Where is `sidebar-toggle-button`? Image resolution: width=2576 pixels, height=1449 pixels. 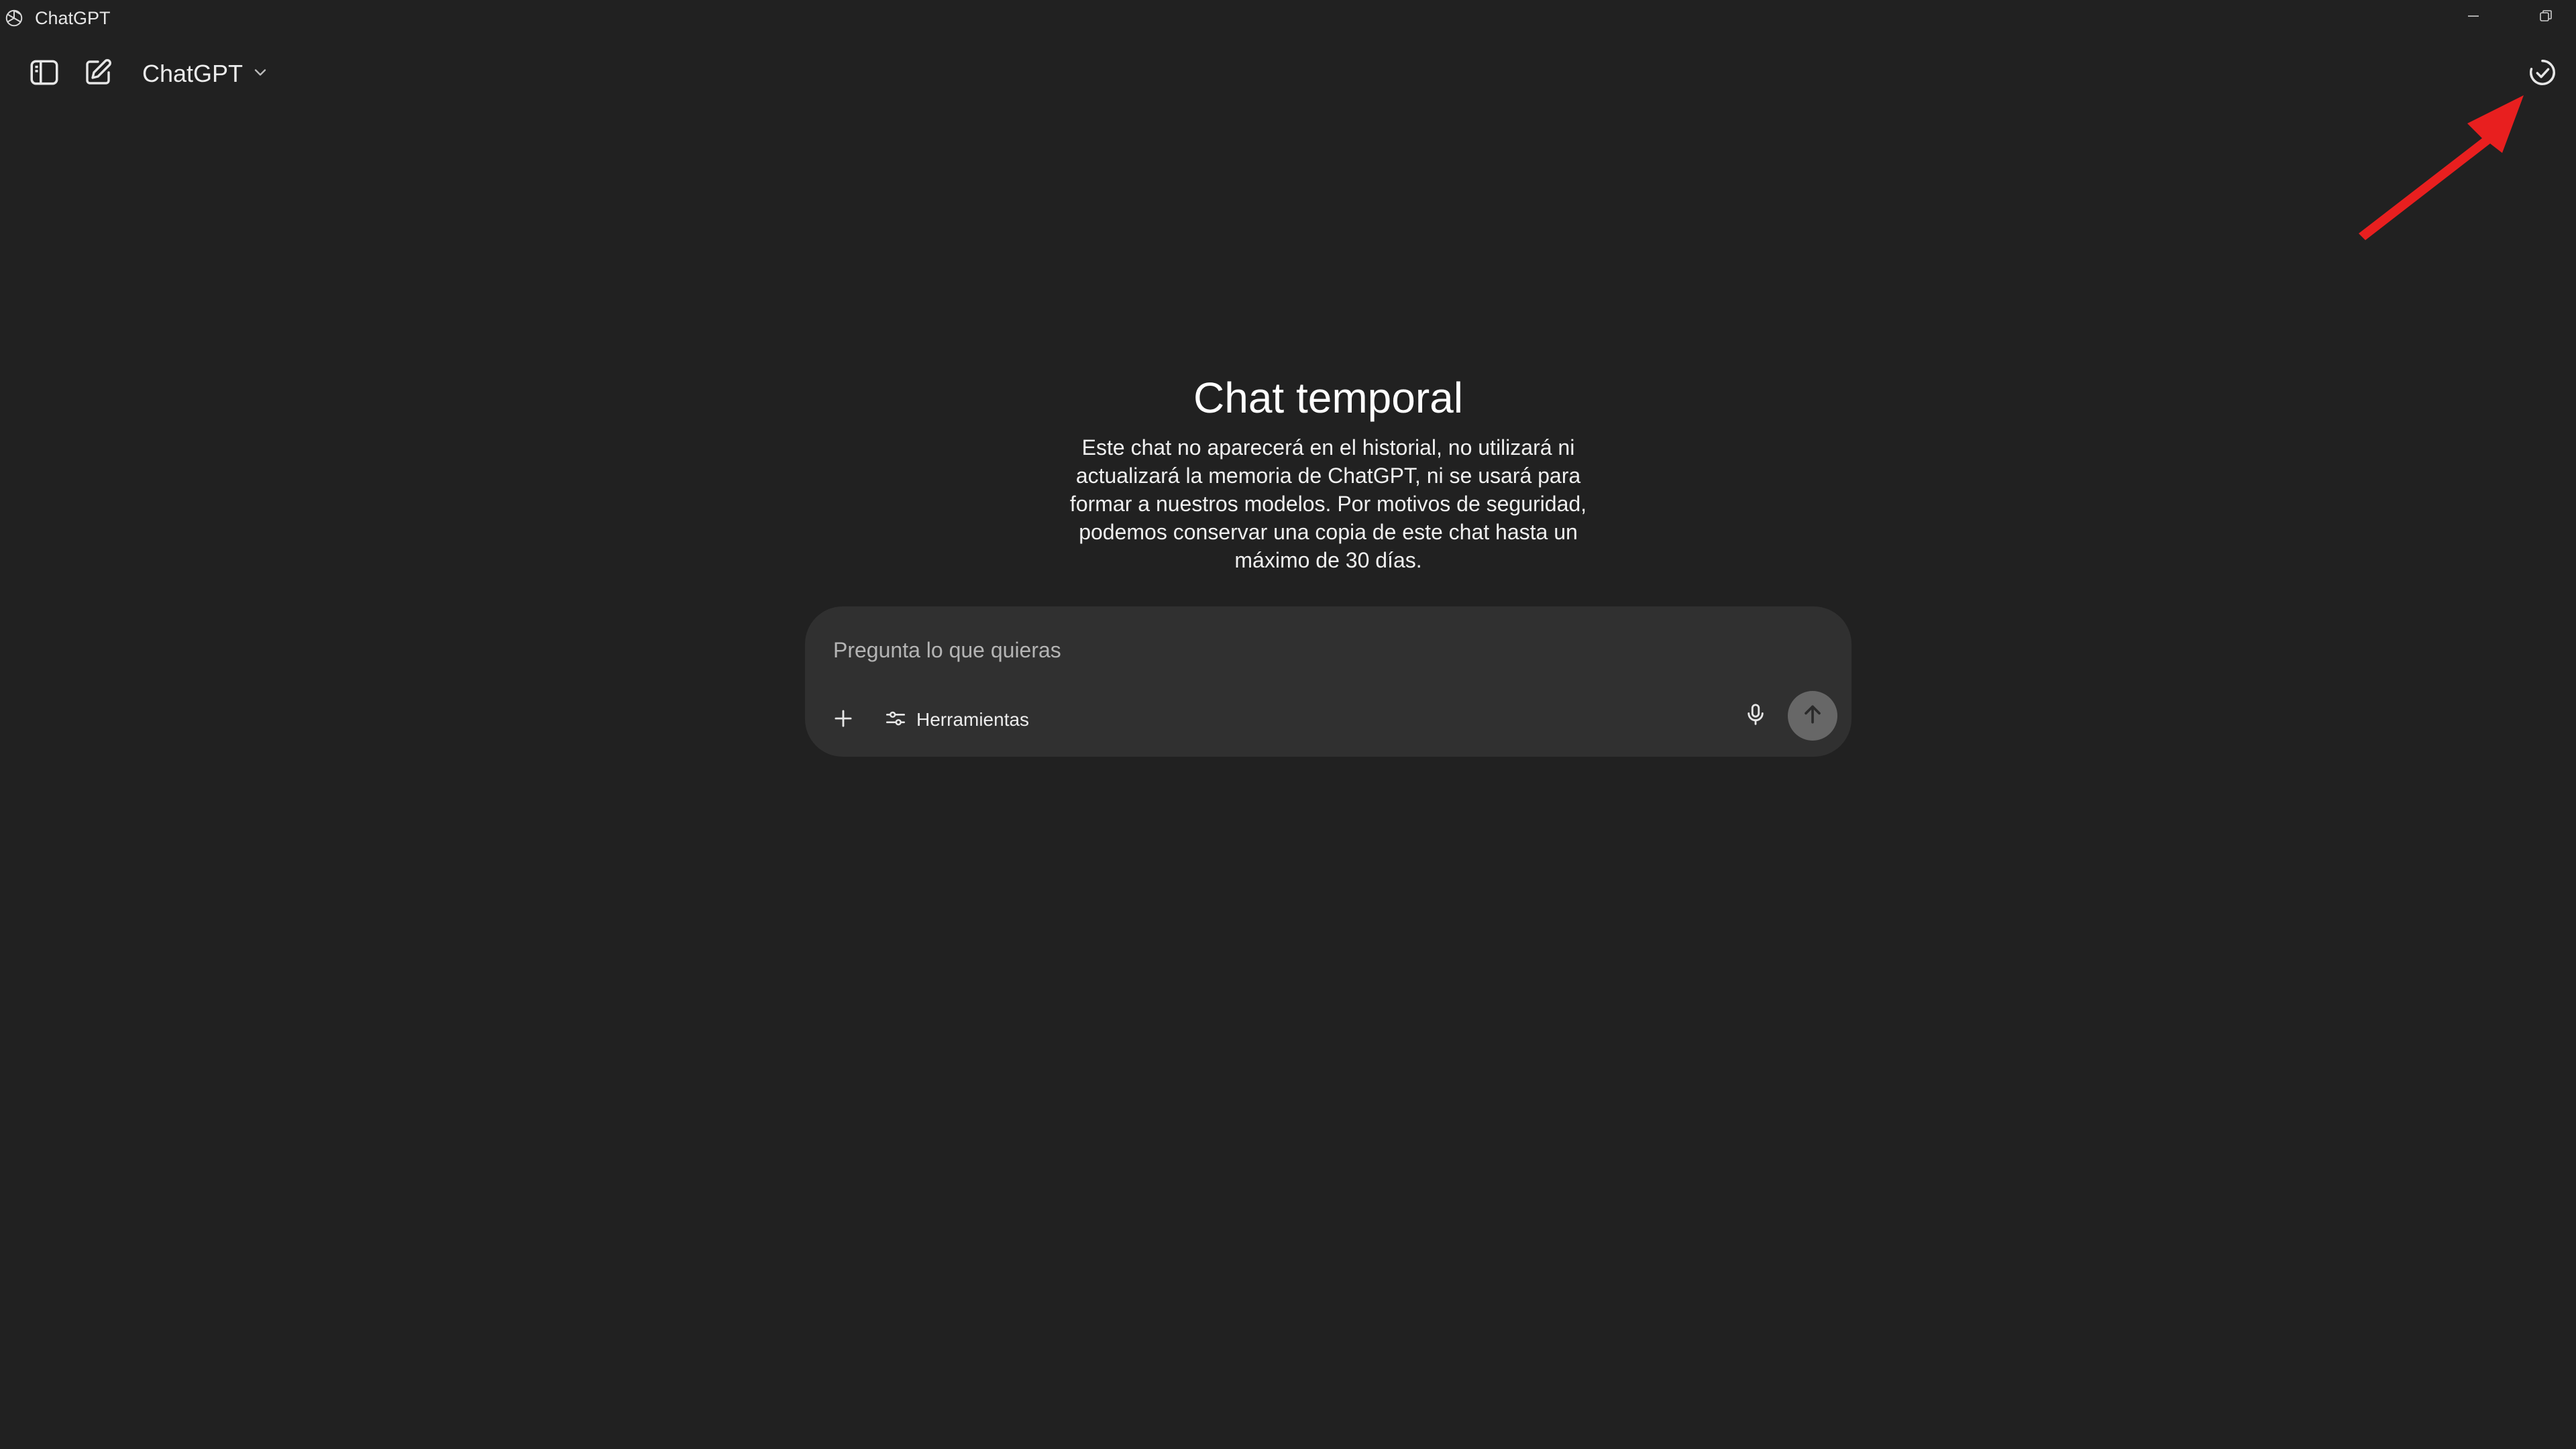 sidebar-toggle-button is located at coordinates (44, 73).